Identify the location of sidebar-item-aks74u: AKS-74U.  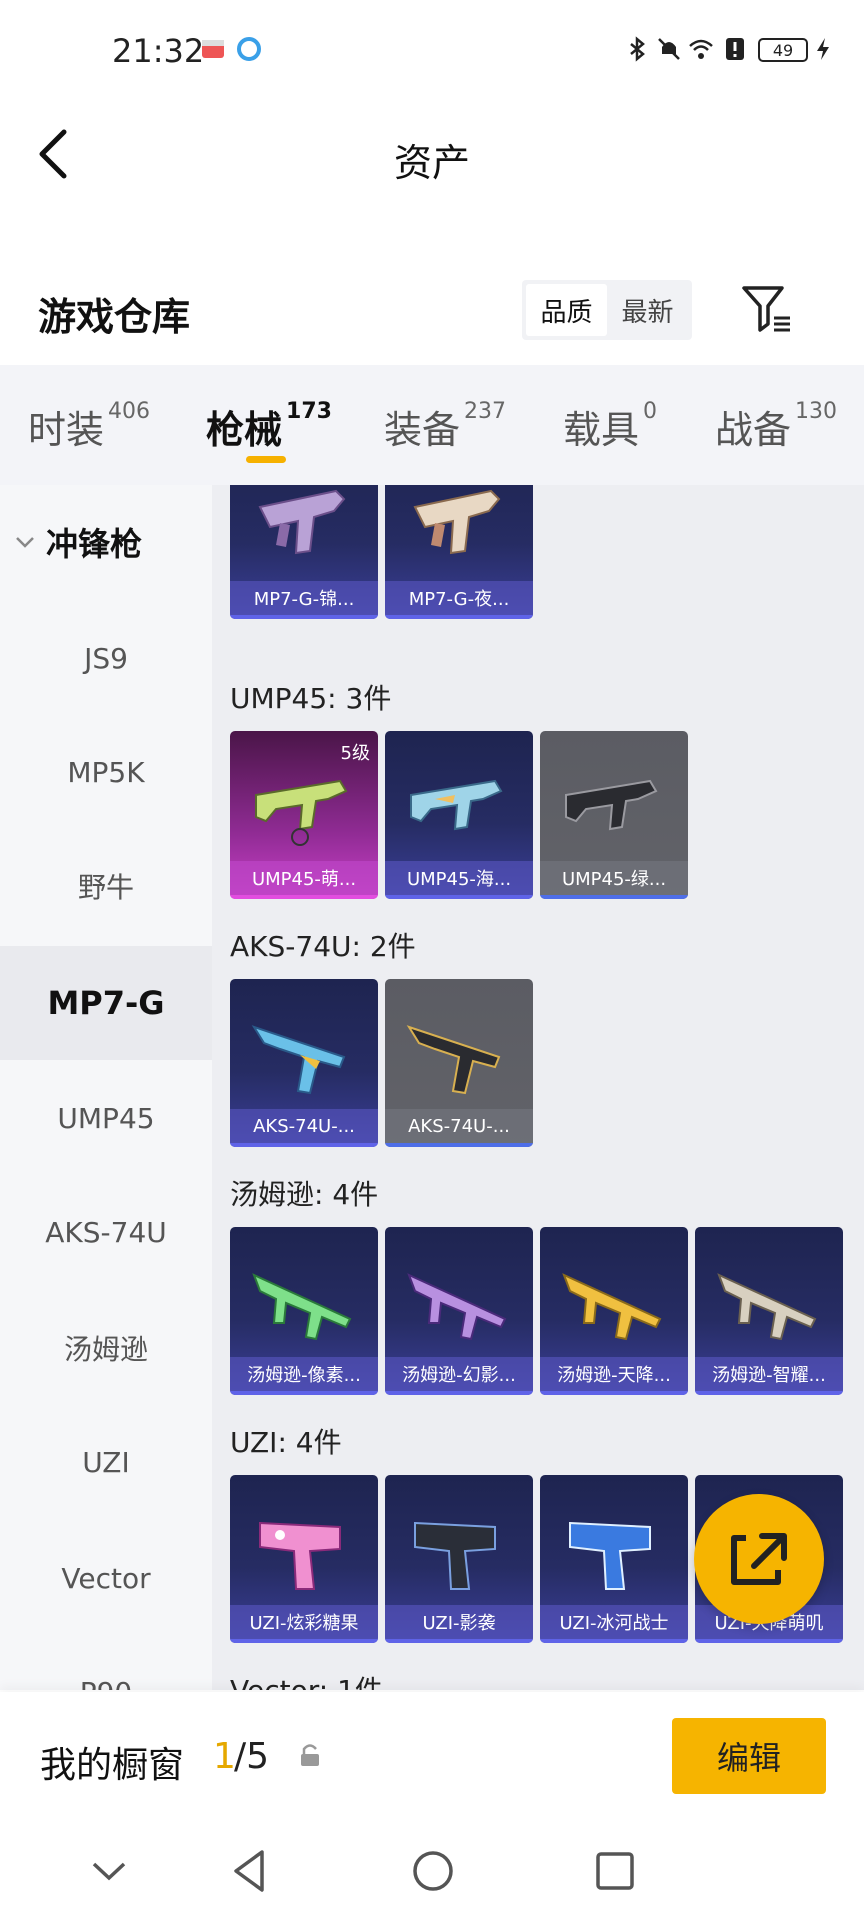
(106, 1232).